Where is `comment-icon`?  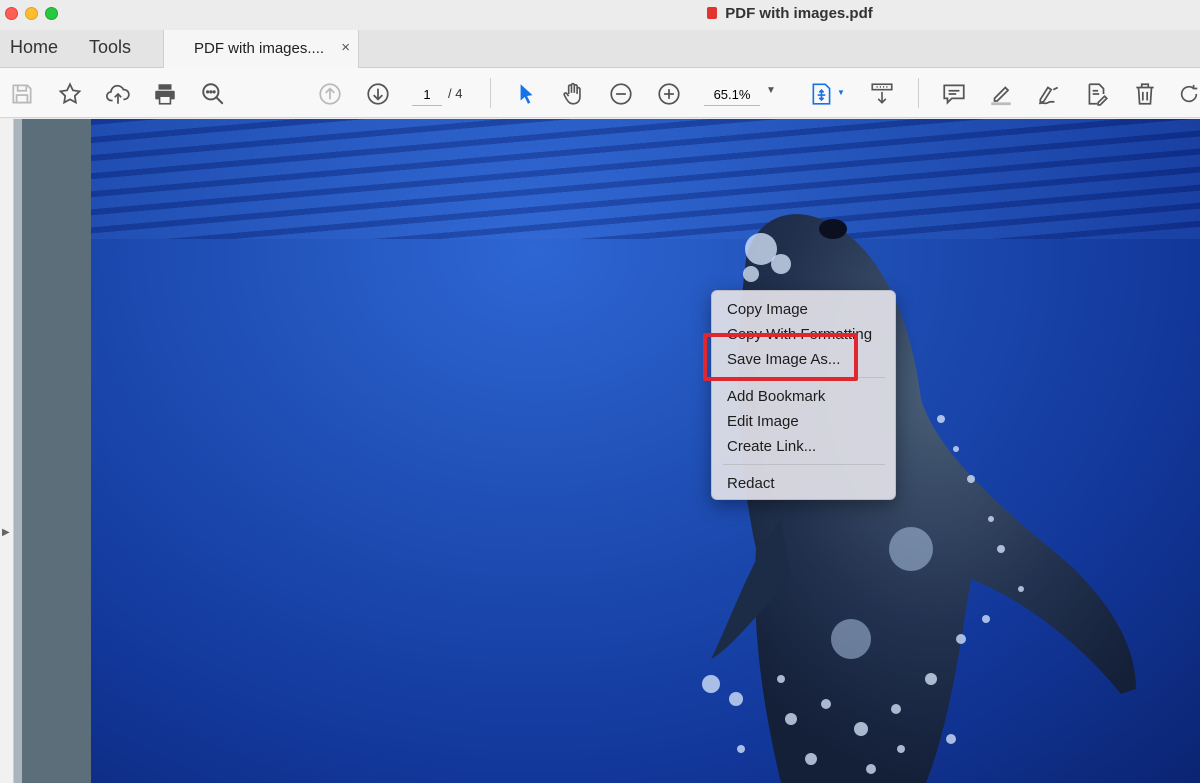
comment-icon is located at coordinates (954, 94).